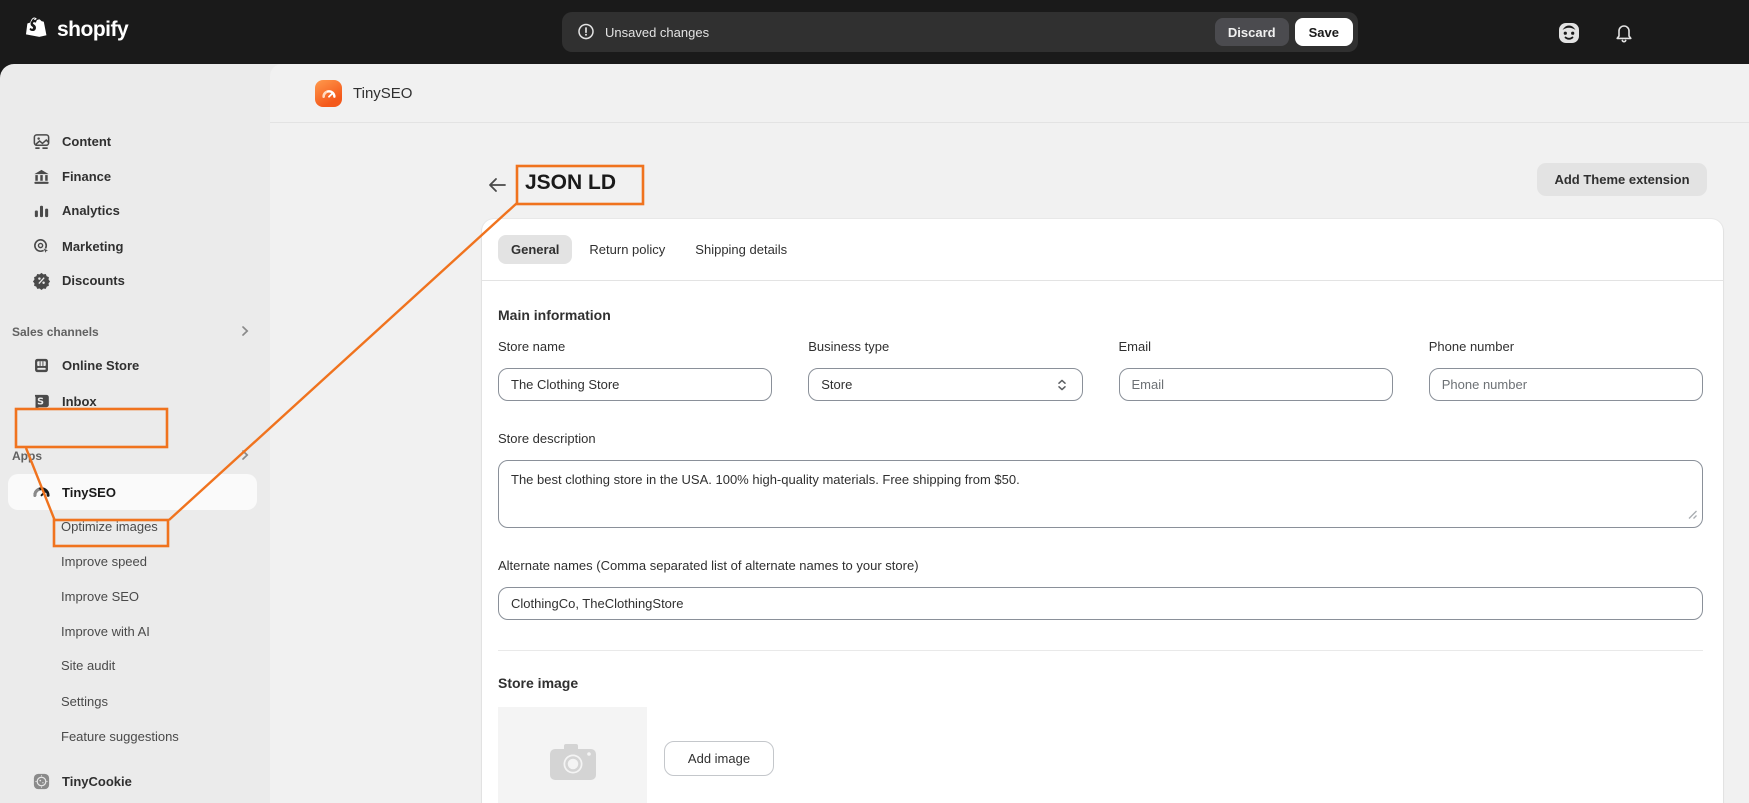 This screenshot has height=803, width=1749. Describe the element at coordinates (41, 365) in the screenshot. I see `online-store-icon` at that location.